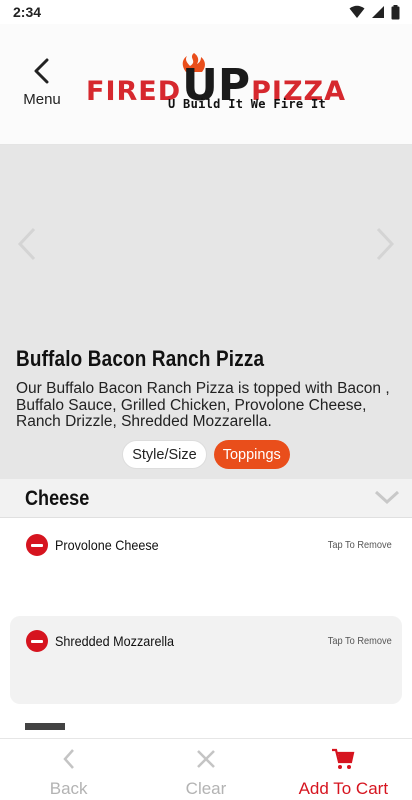 The width and height of the screenshot is (412, 800). Describe the element at coordinates (206, 12) in the screenshot. I see `status-bar: 2:34` at that location.